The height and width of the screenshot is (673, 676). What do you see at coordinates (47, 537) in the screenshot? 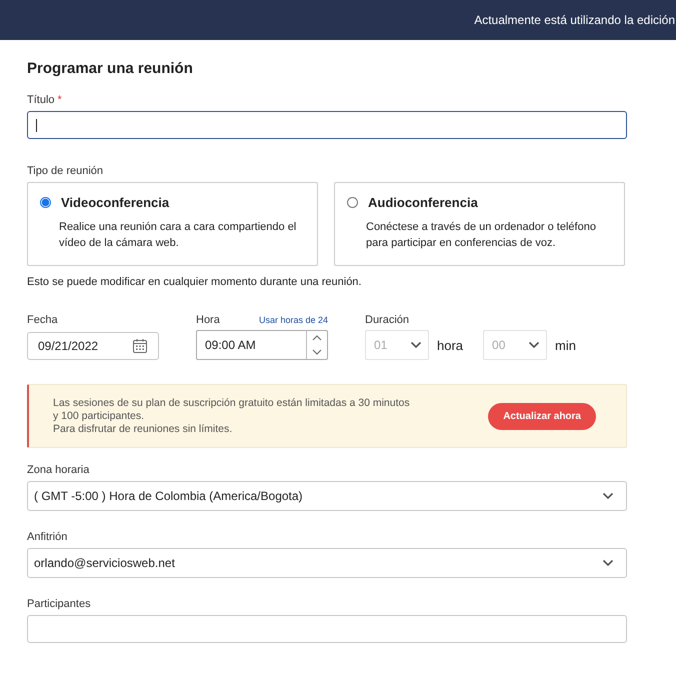
I see `field-label: Anfitrión` at bounding box center [47, 537].